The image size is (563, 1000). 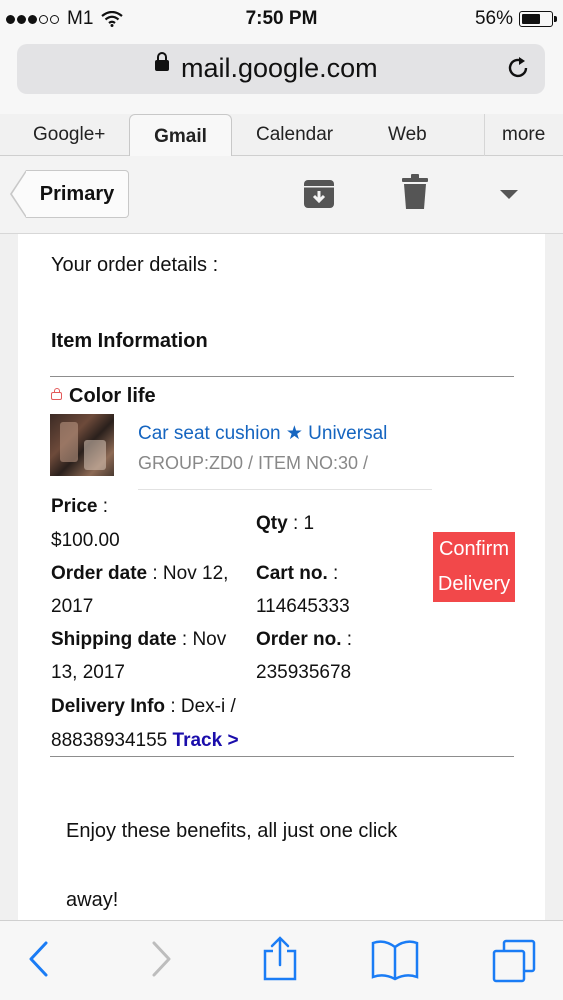 What do you see at coordinates (135, 265) in the screenshot?
I see `order-details-intro: Your order details :` at bounding box center [135, 265].